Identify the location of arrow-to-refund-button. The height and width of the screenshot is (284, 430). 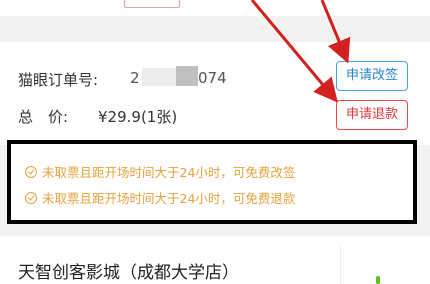
(294, 51).